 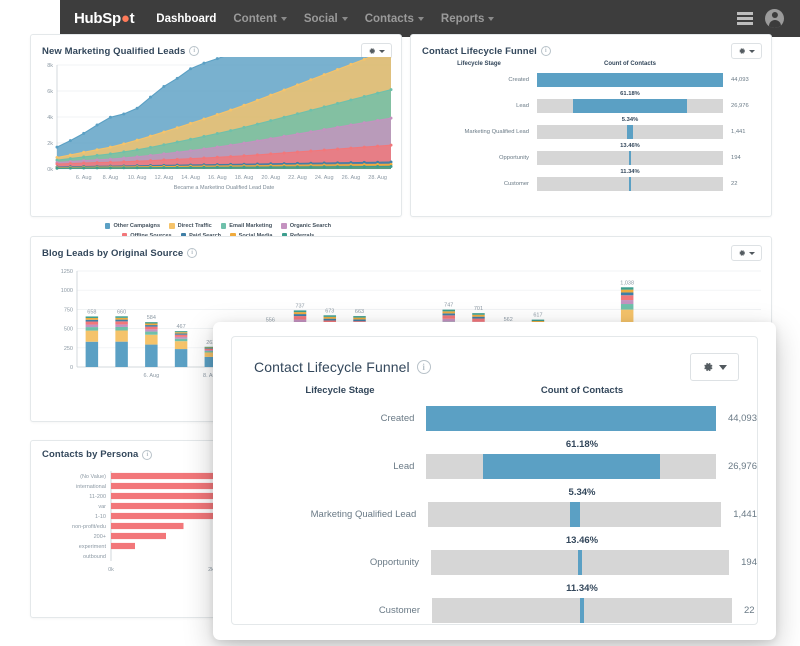 I want to click on x-tick: 18. Aug, so click(x=244, y=178).